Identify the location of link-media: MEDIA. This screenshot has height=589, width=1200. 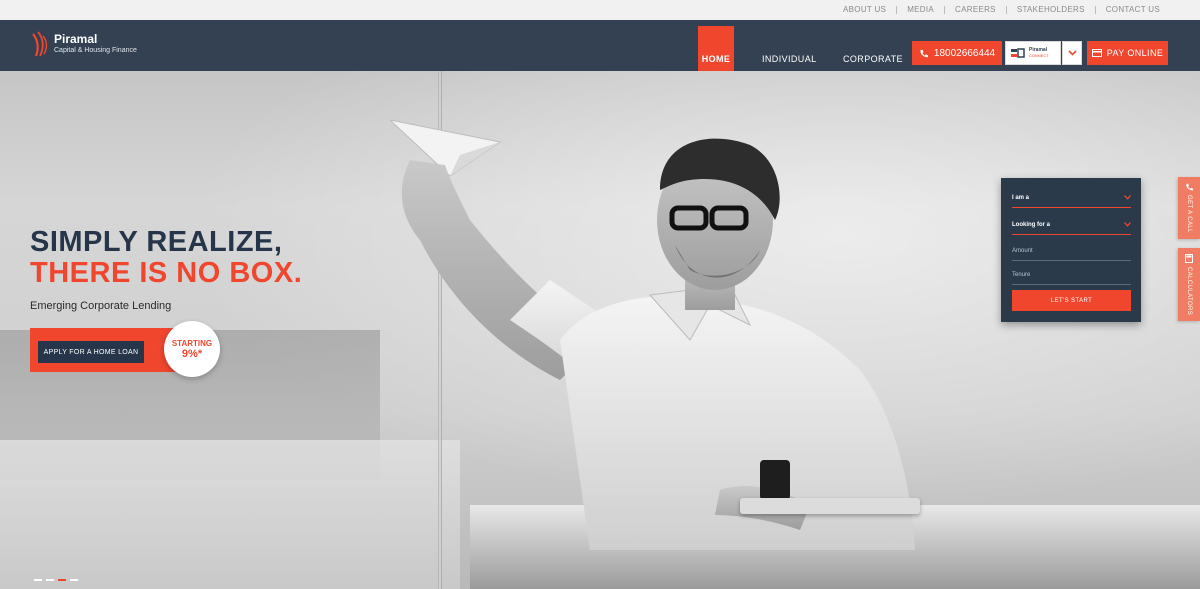
(920, 9).